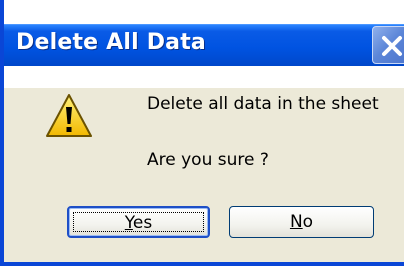 This screenshot has width=404, height=266. I want to click on no-button-label: o, so click(308, 222).